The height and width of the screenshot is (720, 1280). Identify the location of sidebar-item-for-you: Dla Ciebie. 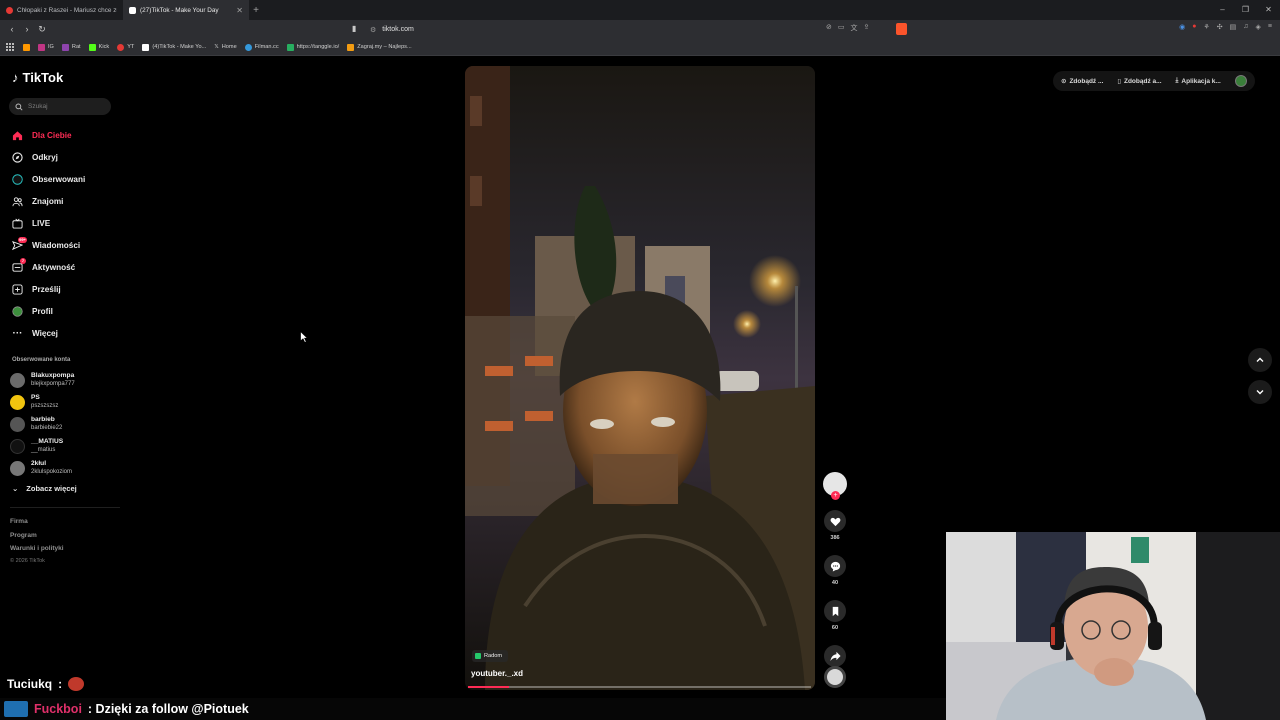
(66, 135).